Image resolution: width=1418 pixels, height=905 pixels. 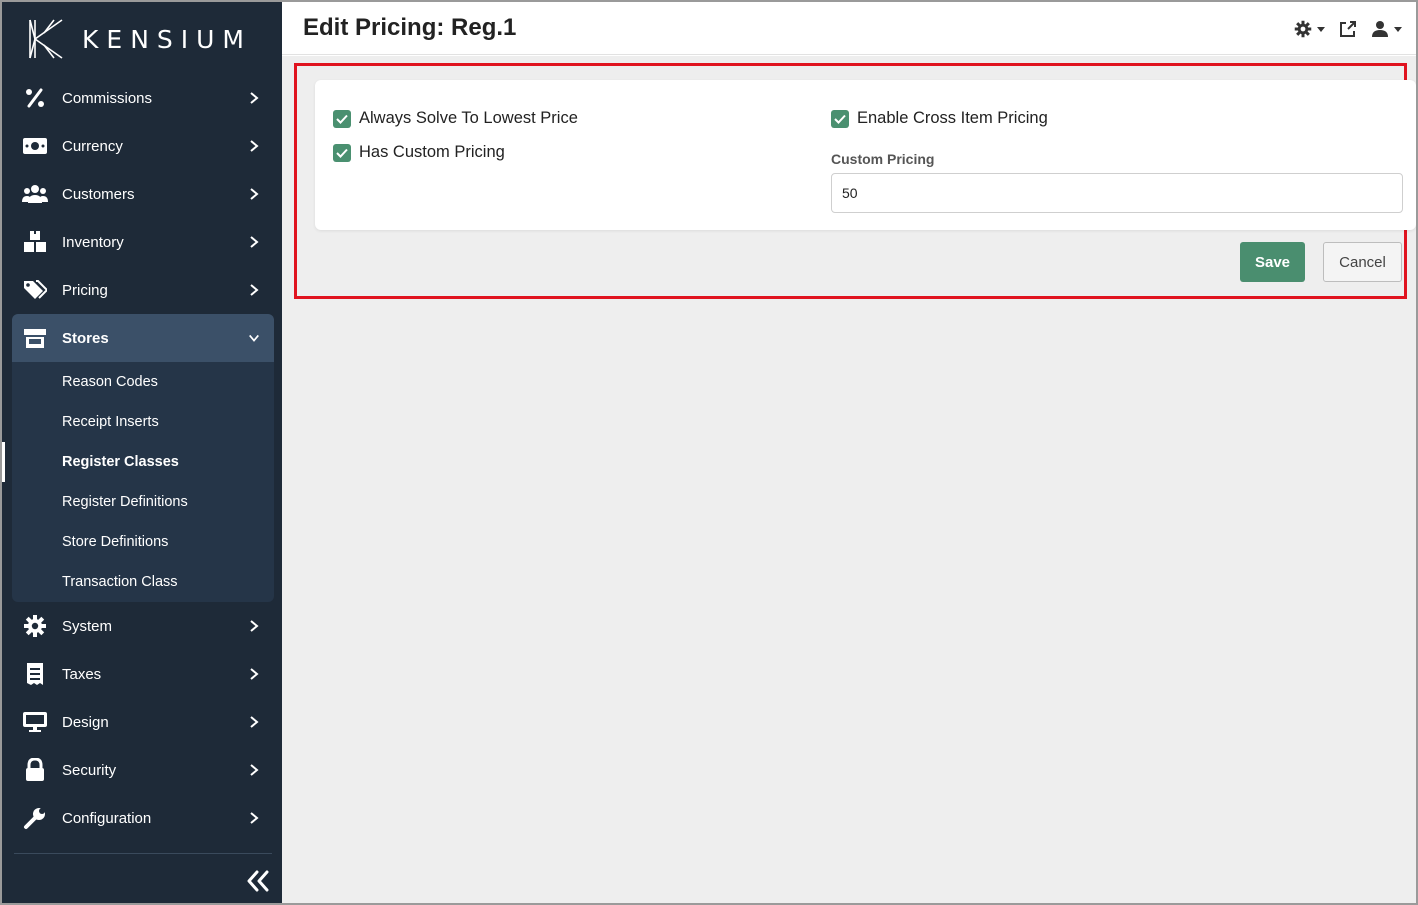 I want to click on sidebar-item-label: Configuration, so click(x=107, y=818).